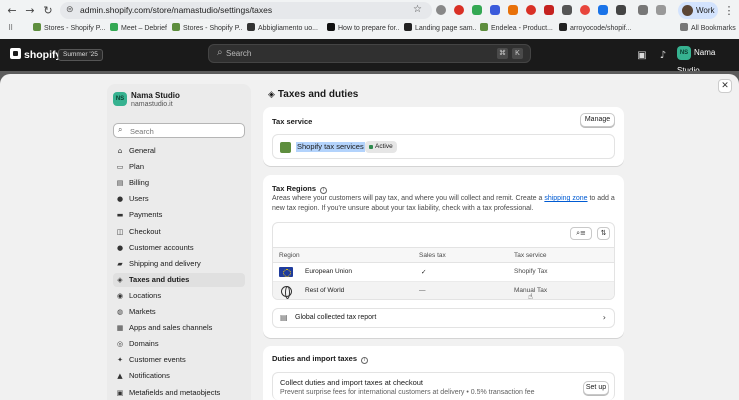  Describe the element at coordinates (422, 290) in the screenshot. I see `sales-tax-value: —` at that location.